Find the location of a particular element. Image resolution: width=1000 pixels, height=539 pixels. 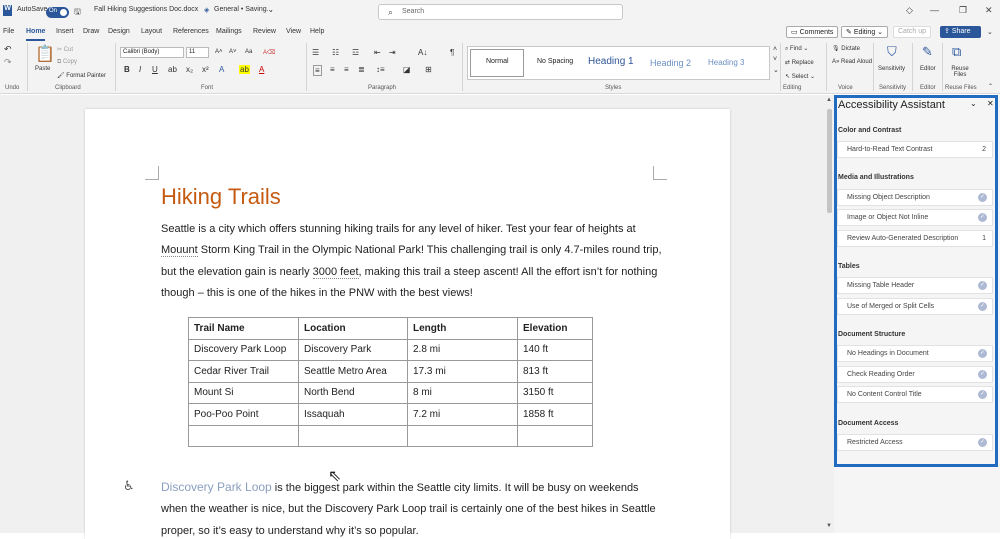

search-box: ⌕ Search is located at coordinates (500, 12).